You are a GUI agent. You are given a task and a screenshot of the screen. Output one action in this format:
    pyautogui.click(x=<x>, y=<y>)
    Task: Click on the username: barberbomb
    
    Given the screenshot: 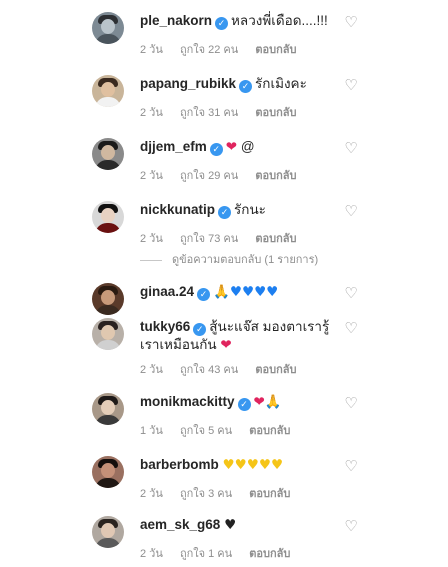 What is the action you would take?
    pyautogui.click(x=179, y=464)
    